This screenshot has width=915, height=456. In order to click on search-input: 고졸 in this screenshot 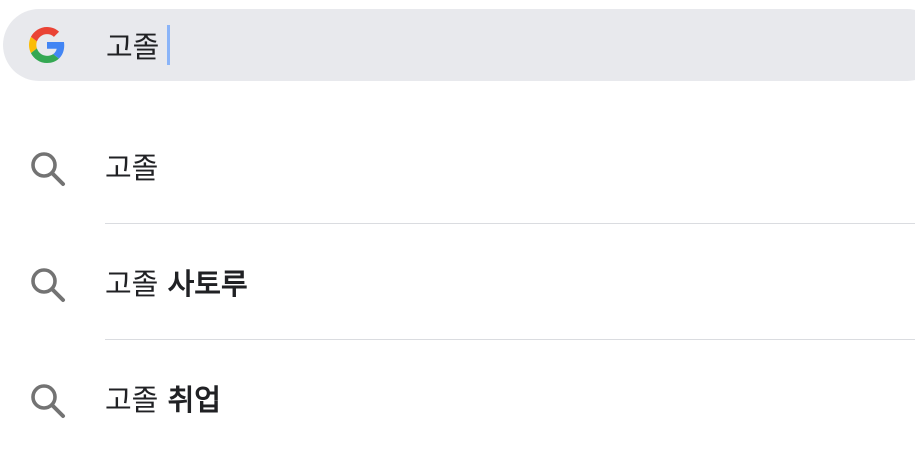, I will do `click(132, 45)`.